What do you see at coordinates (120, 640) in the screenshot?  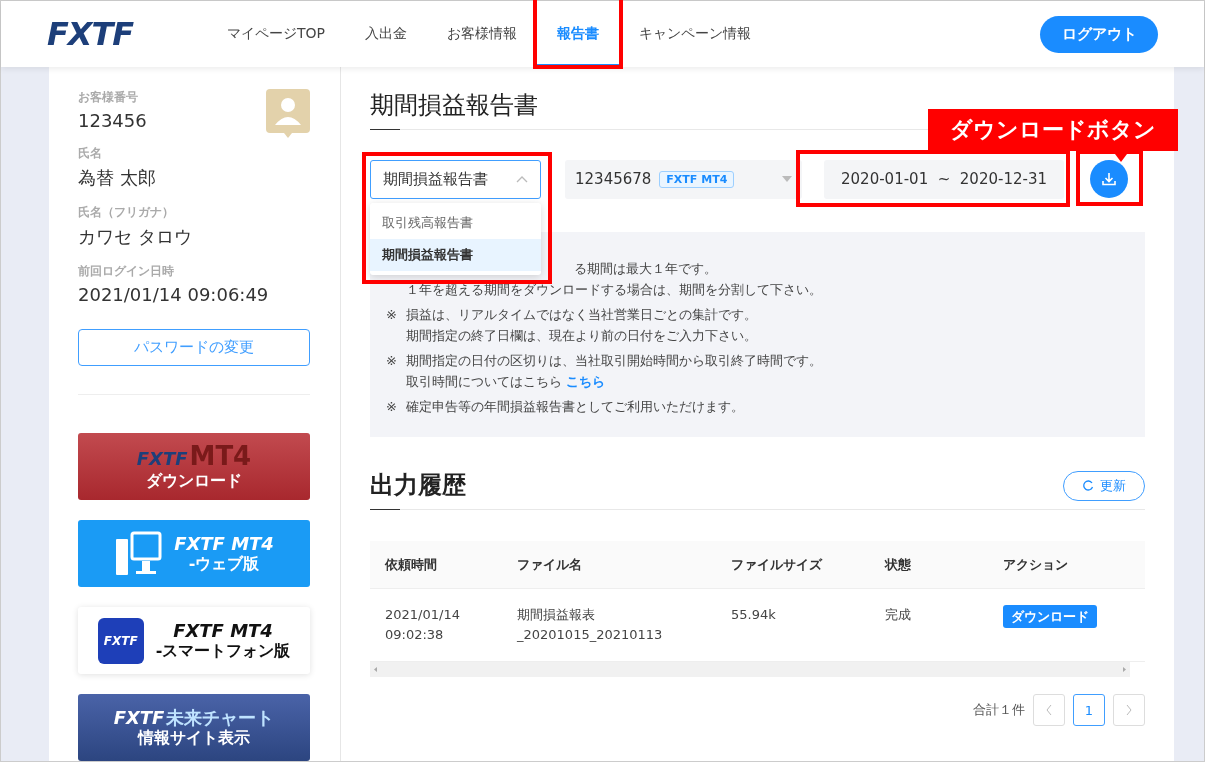 I see `app-icon: FXTF` at bounding box center [120, 640].